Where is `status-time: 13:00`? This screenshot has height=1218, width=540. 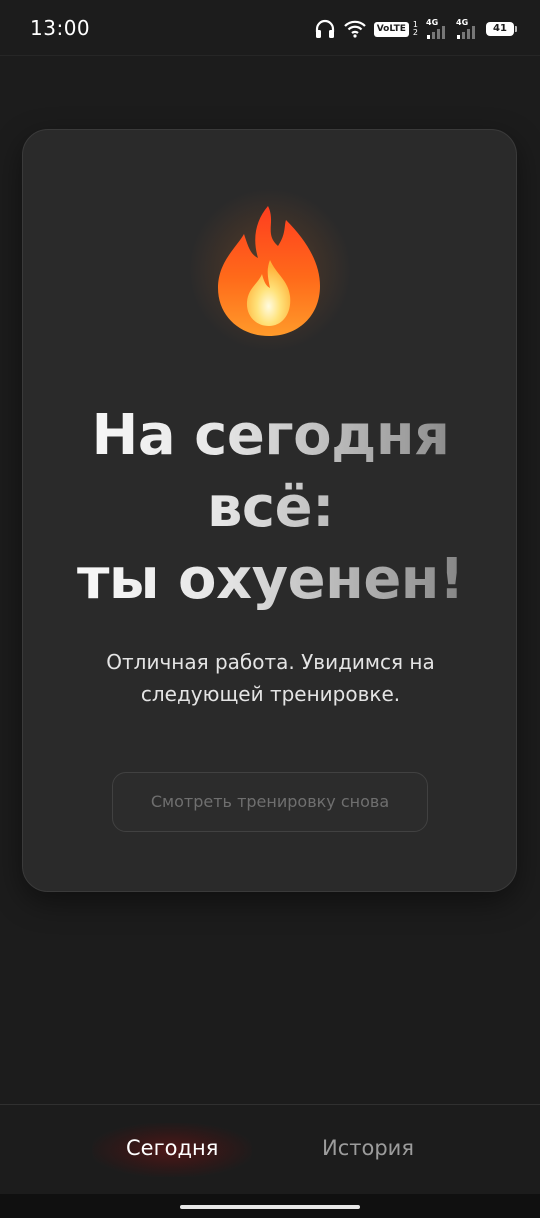
status-time: 13:00 is located at coordinates (60, 28).